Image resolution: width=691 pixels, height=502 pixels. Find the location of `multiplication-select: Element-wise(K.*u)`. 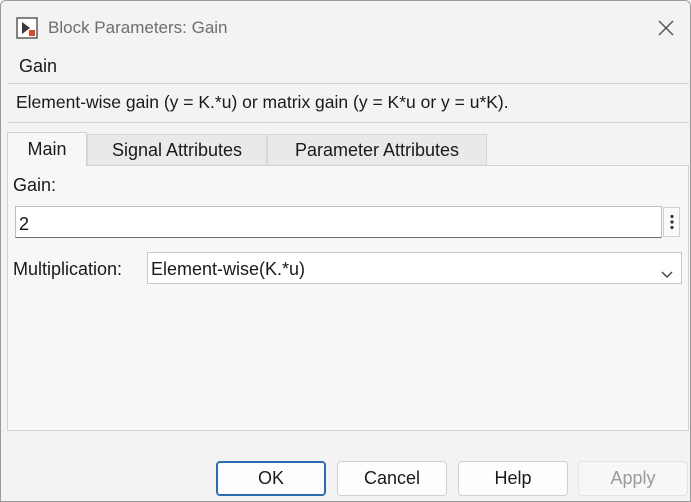

multiplication-select: Element-wise(K.*u) is located at coordinates (414, 268).